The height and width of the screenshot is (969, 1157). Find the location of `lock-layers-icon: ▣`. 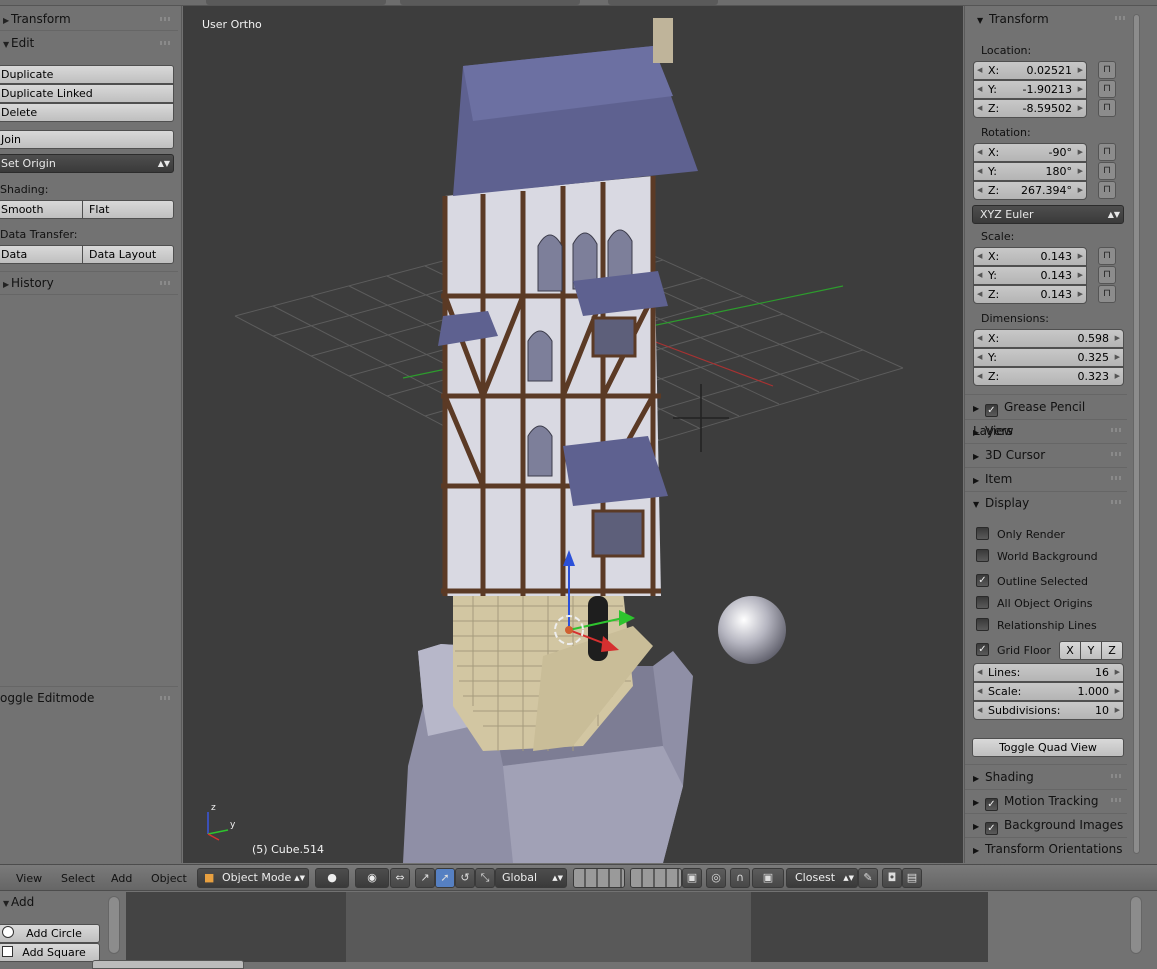

lock-layers-icon: ▣ is located at coordinates (692, 878).